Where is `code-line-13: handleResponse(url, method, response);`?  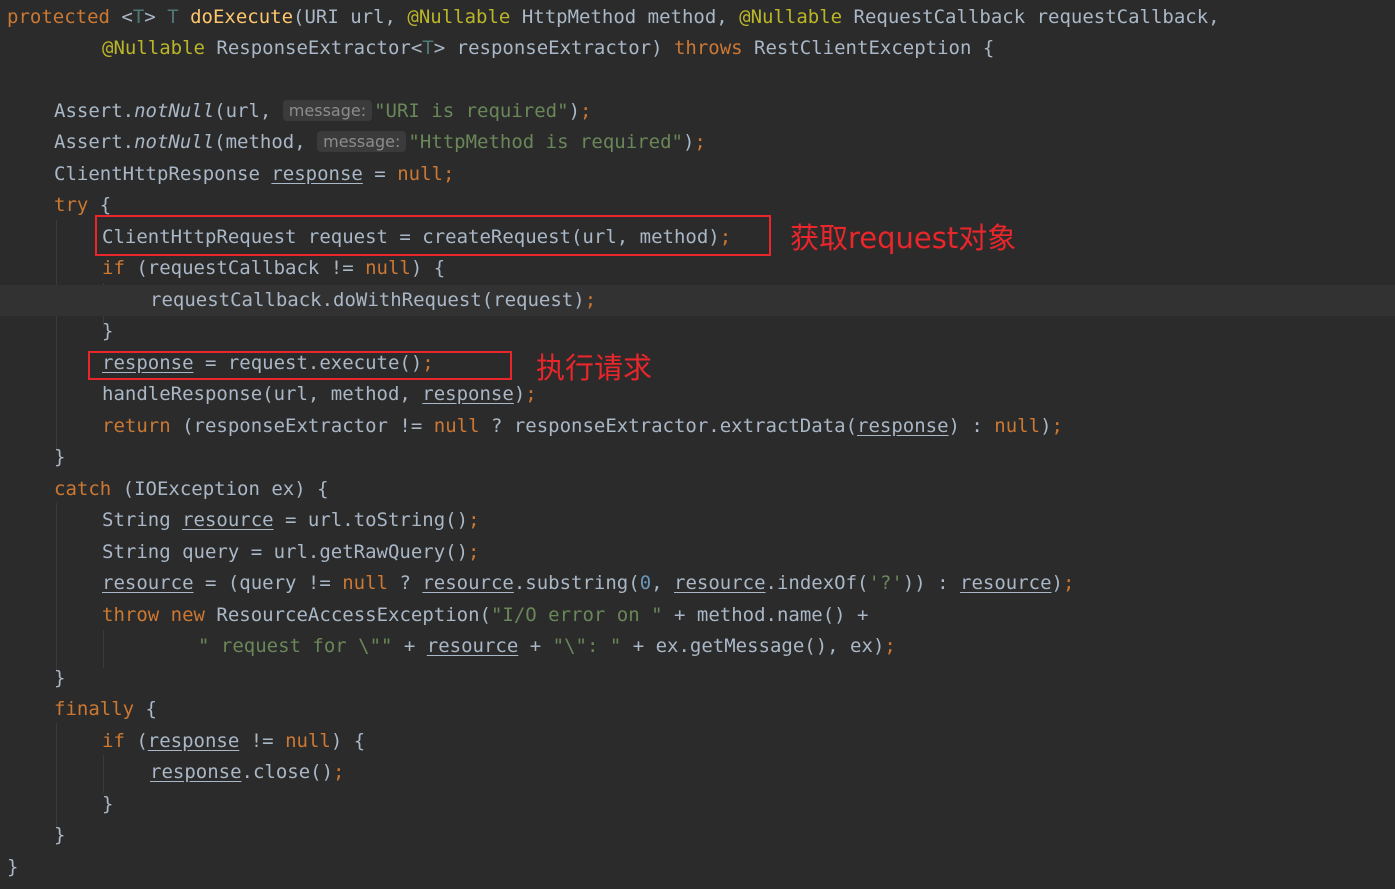 code-line-13: handleResponse(url, method, response); is located at coordinates (319, 394).